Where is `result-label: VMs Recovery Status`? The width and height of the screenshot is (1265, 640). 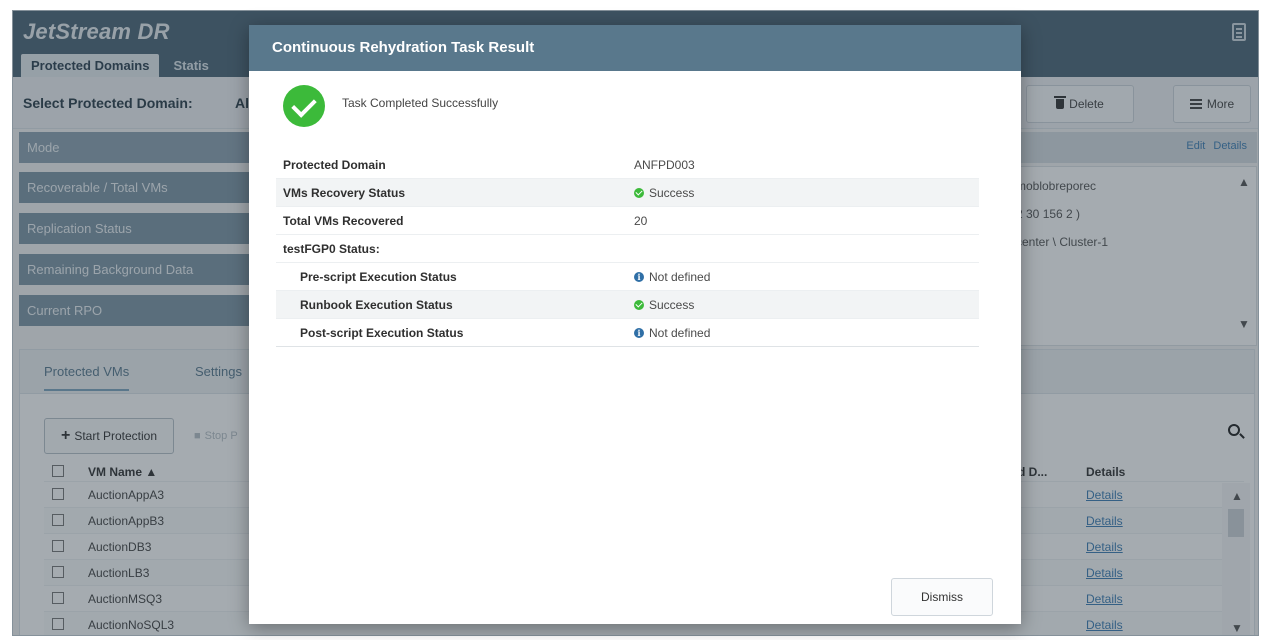 result-label: VMs Recovery Status is located at coordinates (344, 193).